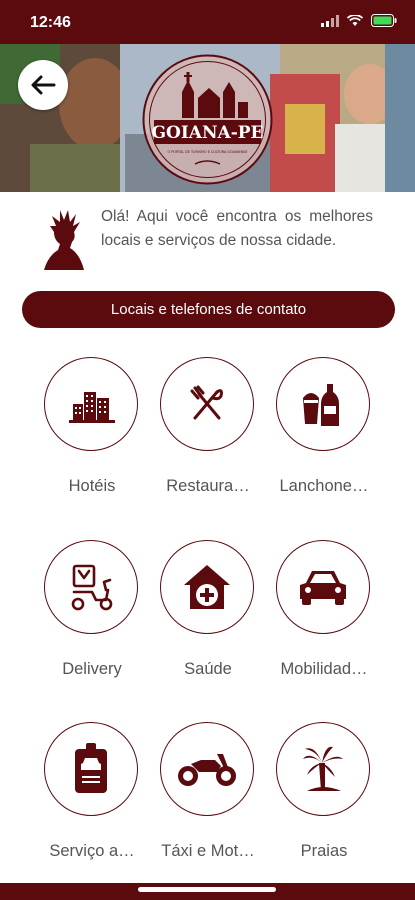  What do you see at coordinates (64, 240) in the screenshot?
I see `indigenous-figure-icon` at bounding box center [64, 240].